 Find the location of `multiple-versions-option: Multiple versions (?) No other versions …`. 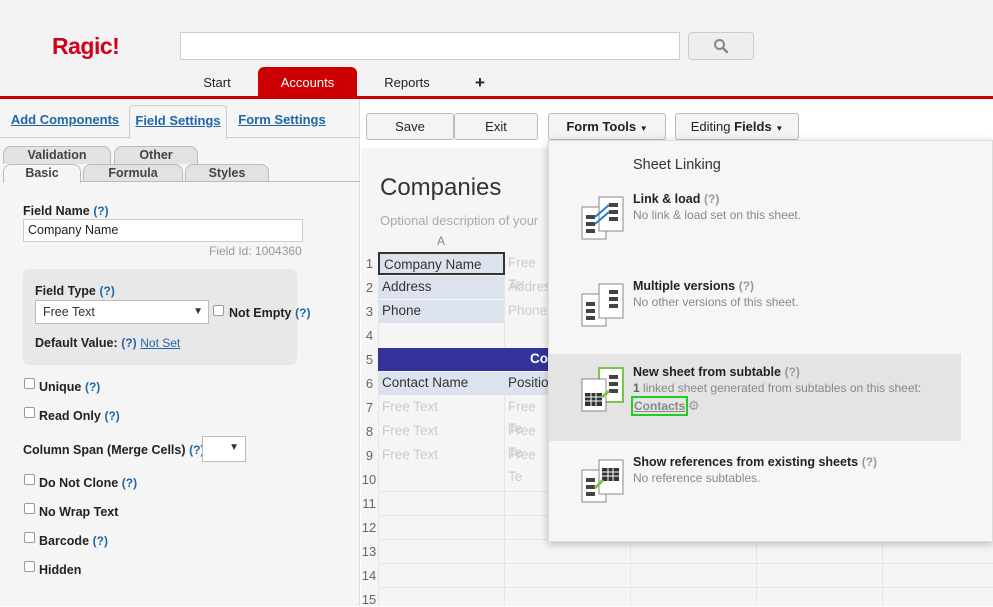

multiple-versions-option: Multiple versions (?) No other versions … is located at coordinates (770, 308).